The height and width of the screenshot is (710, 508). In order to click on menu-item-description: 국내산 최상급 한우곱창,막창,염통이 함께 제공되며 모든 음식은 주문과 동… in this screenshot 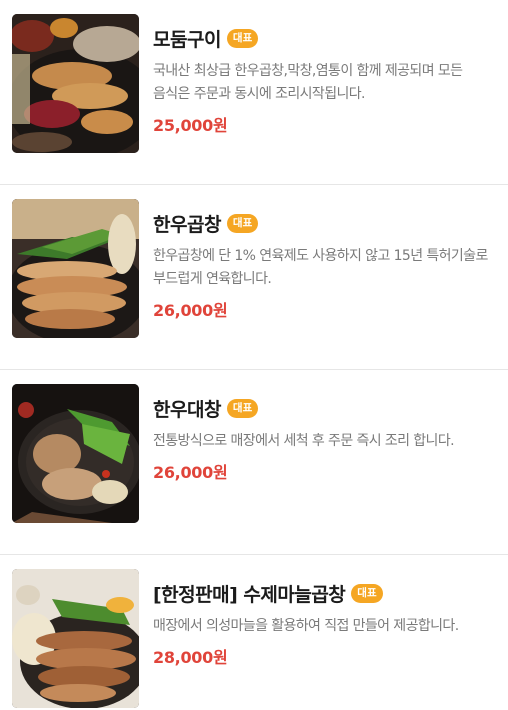, I will do `click(308, 82)`.